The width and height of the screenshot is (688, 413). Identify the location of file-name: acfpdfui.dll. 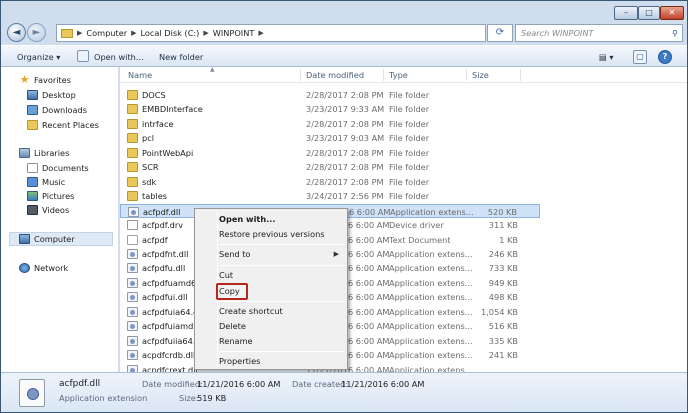
(165, 297).